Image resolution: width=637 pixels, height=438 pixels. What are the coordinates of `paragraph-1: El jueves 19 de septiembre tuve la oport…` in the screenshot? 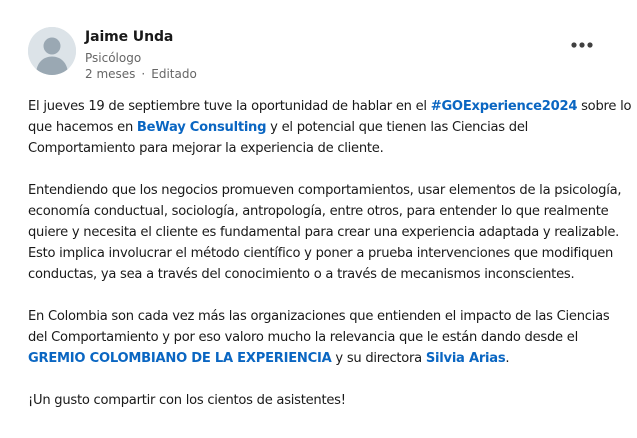 It's located at (330, 127).